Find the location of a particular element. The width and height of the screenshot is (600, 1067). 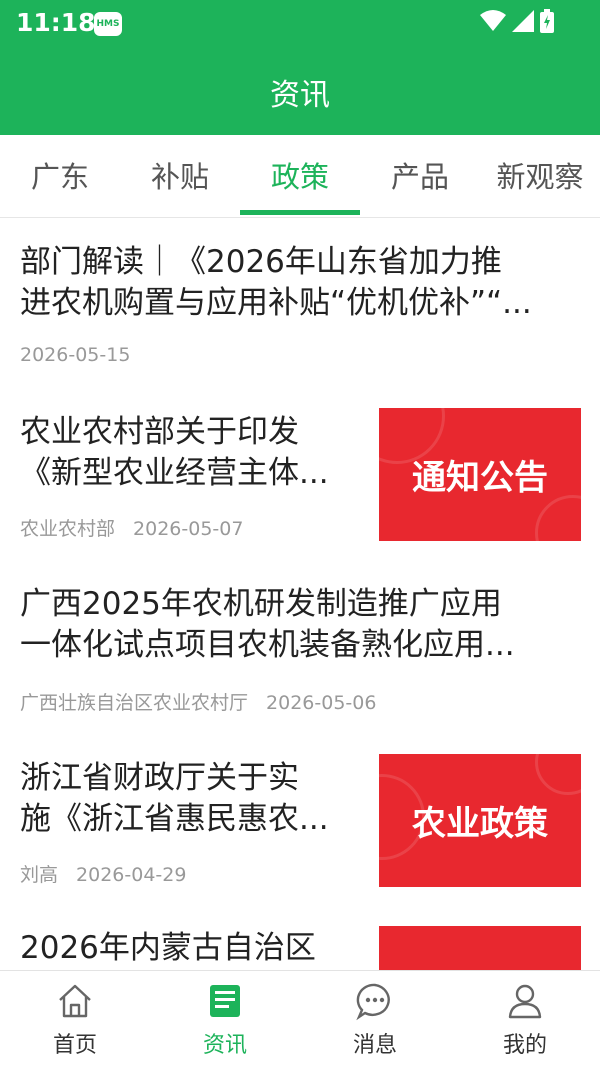

home-icon is located at coordinates (75, 1001).